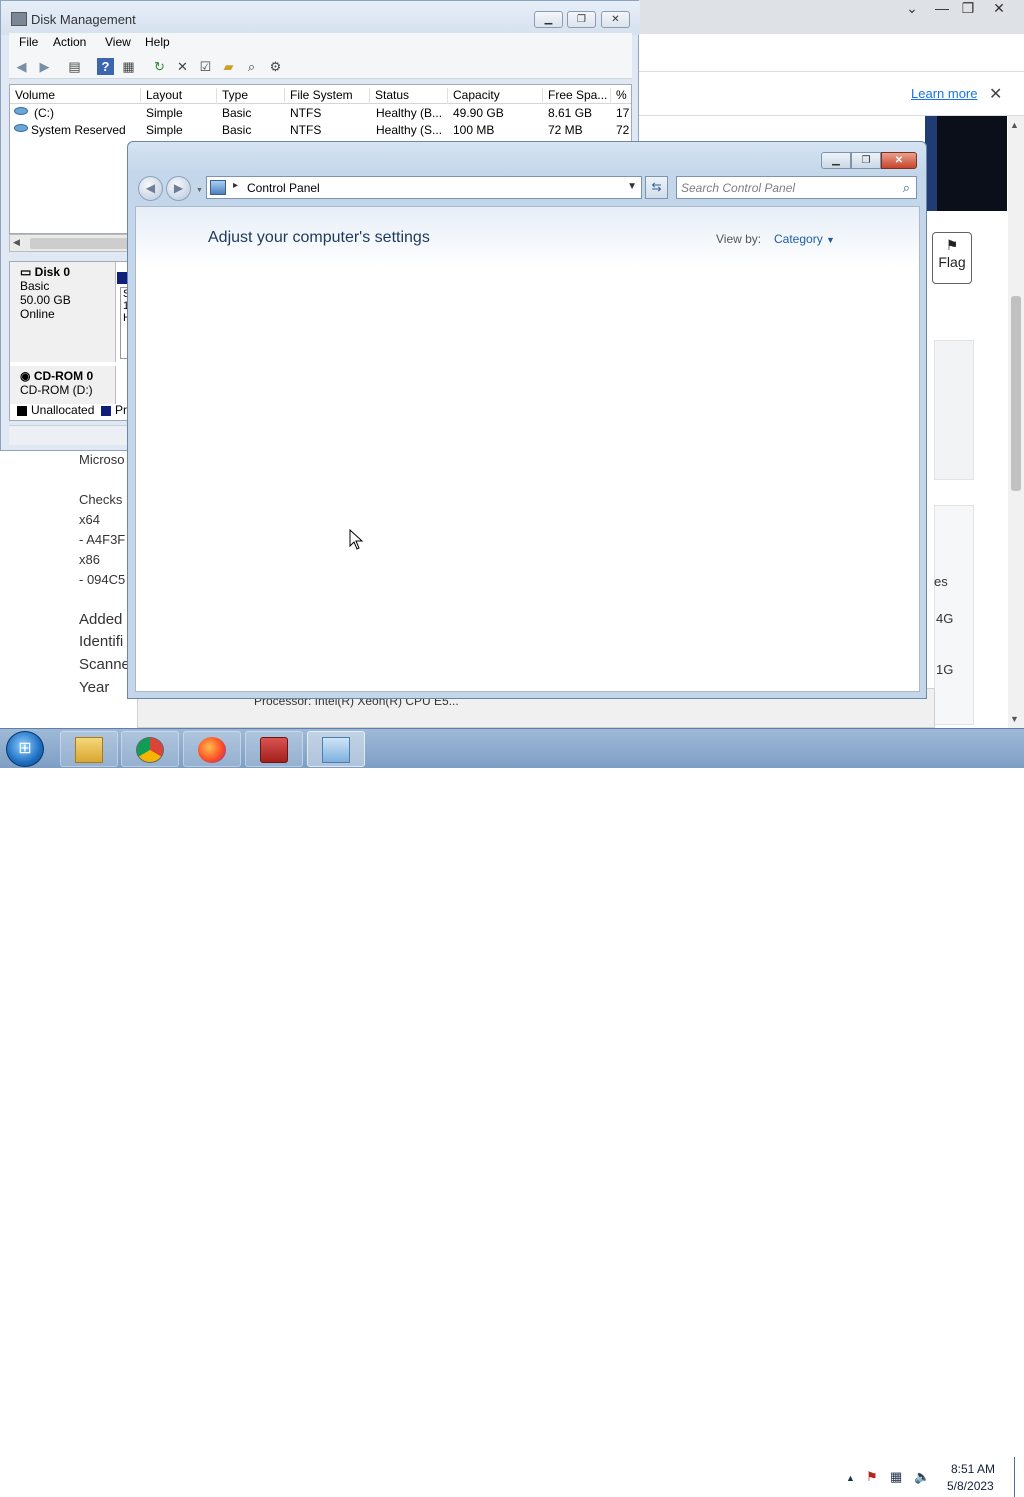 The height and width of the screenshot is (1497, 1024). Describe the element at coordinates (283, 188) in the screenshot. I see `breadcrumb-control-panel: Control Panel` at that location.